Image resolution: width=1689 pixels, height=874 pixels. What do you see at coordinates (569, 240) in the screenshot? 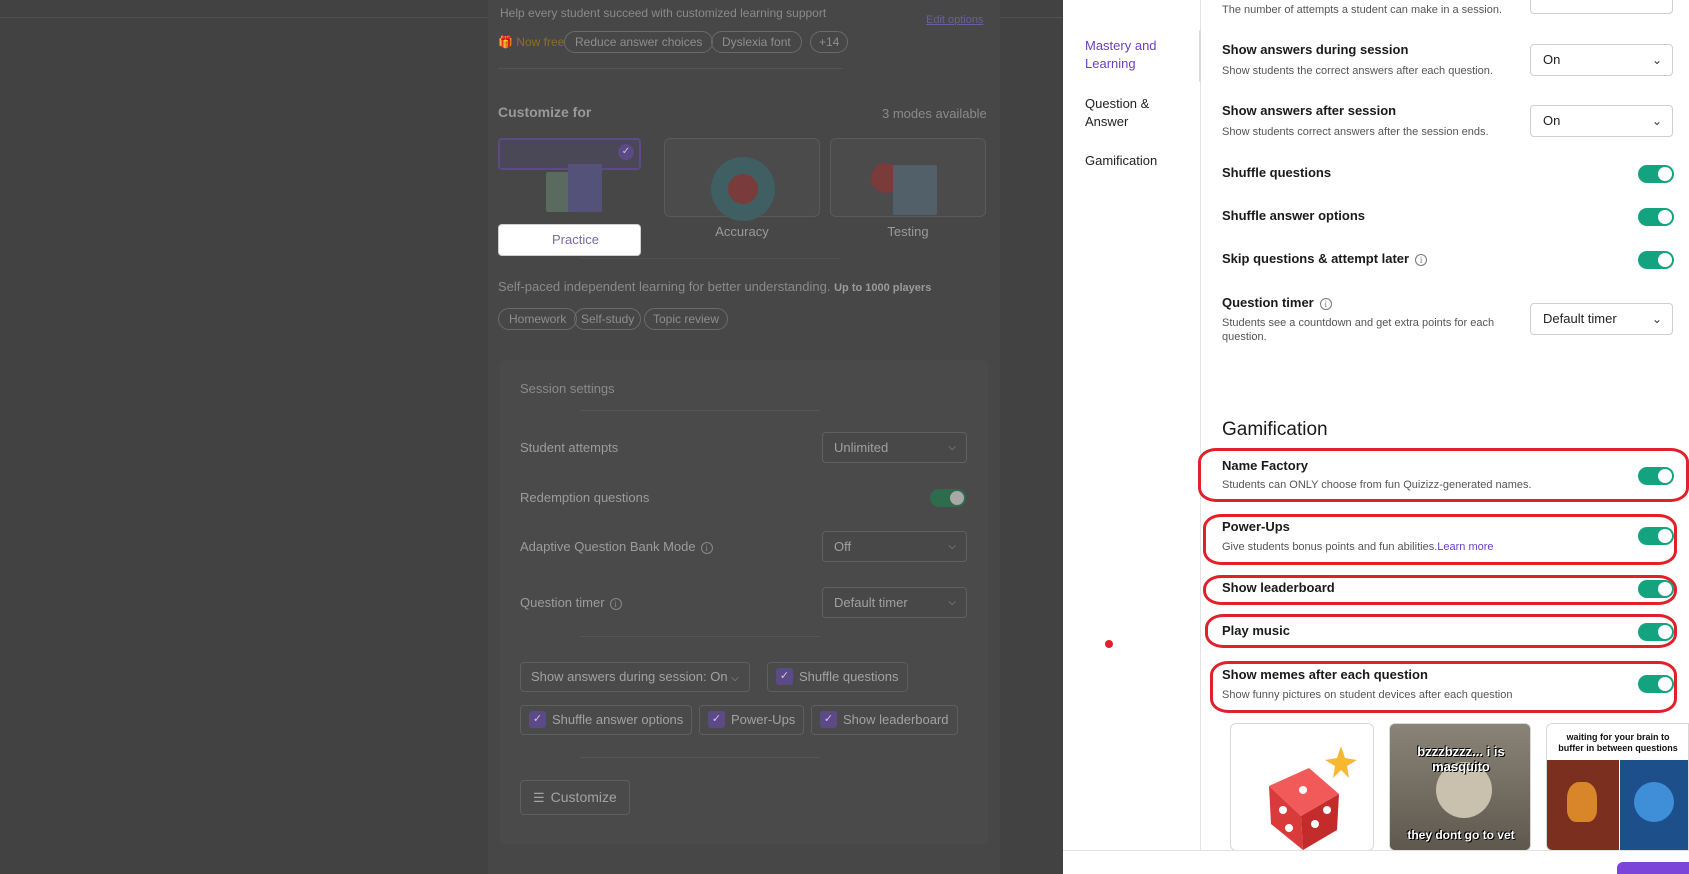
I see `mode-label-practice: Practice` at bounding box center [569, 240].